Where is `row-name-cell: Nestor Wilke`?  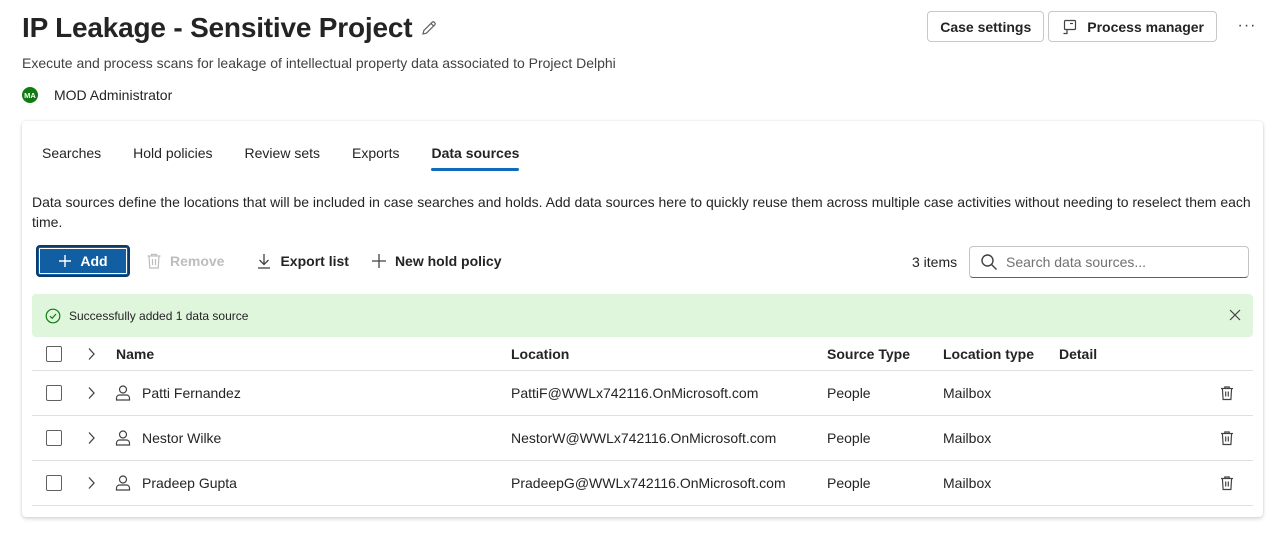
row-name-cell: Nestor Wilke is located at coordinates (167, 438).